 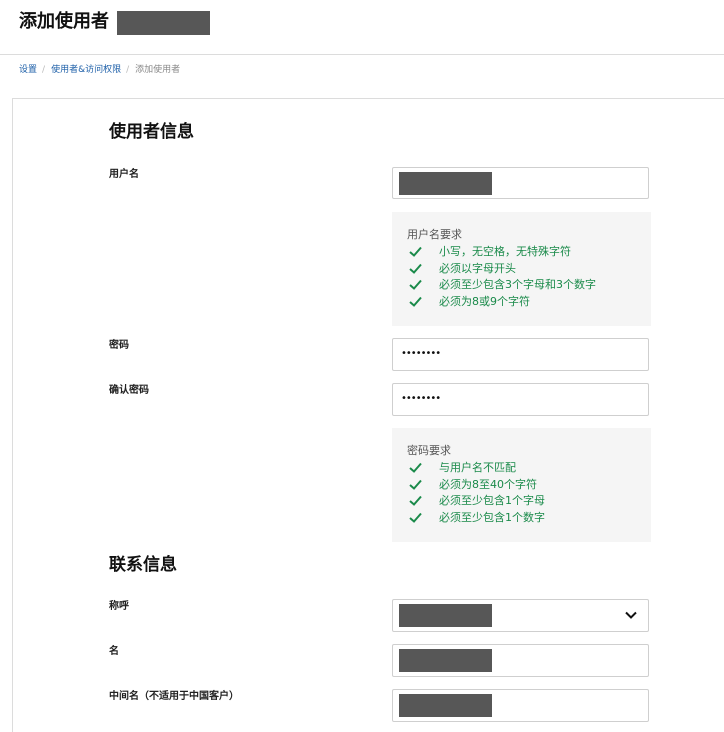 What do you see at coordinates (477, 268) in the screenshot?
I see `requirement-text: 必须以字母开头` at bounding box center [477, 268].